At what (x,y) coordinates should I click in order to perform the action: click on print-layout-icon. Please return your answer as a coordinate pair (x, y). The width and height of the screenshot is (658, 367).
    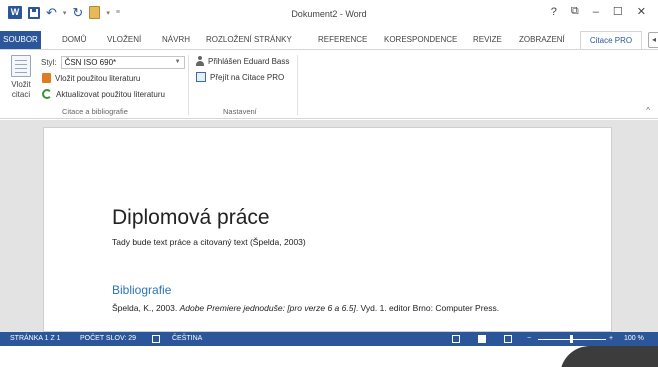
    Looking at the image, I should click on (482, 339).